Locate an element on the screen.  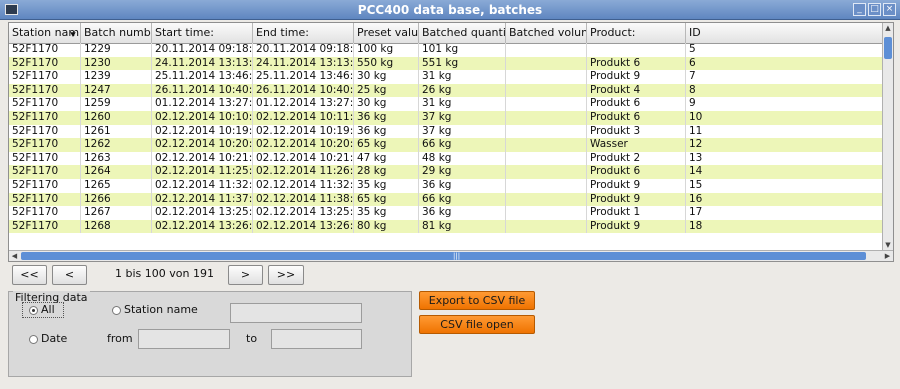
cell-preset-value: 80 kg is located at coordinates (386, 226).